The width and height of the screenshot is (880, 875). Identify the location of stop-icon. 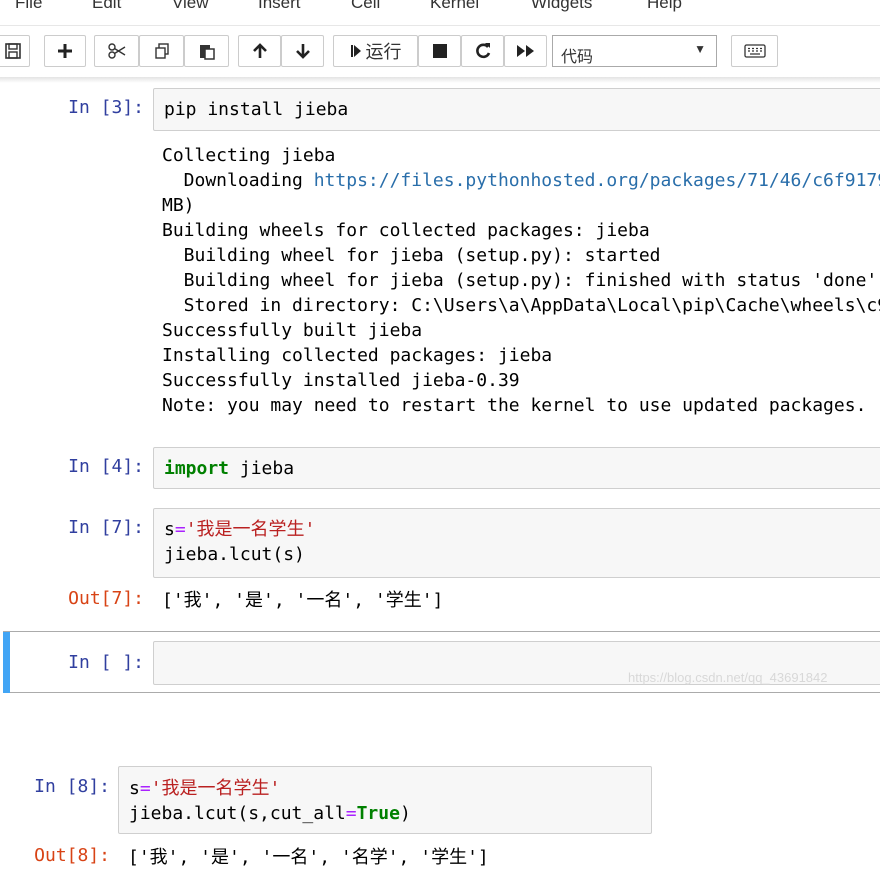
(439, 51).